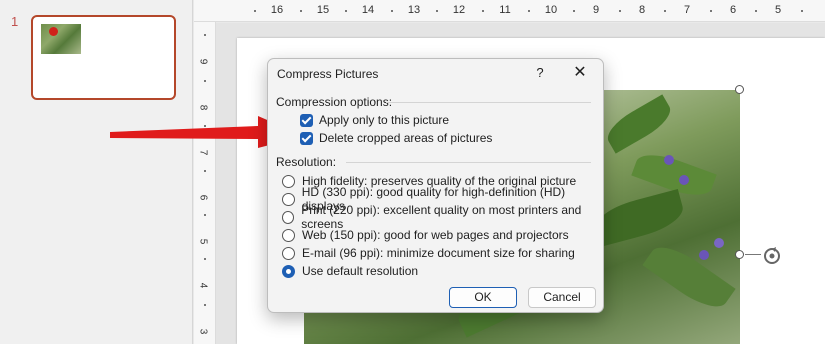  I want to click on thumbnail-flower, so click(53, 31).